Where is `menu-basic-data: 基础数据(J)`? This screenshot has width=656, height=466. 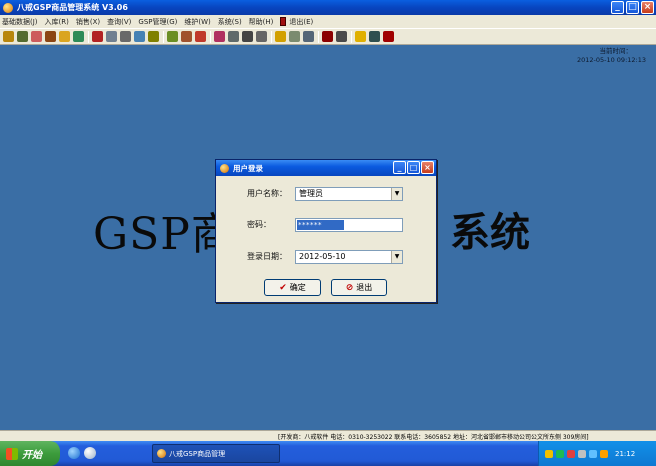 menu-basic-data: 基础数据(J) is located at coordinates (20, 22).